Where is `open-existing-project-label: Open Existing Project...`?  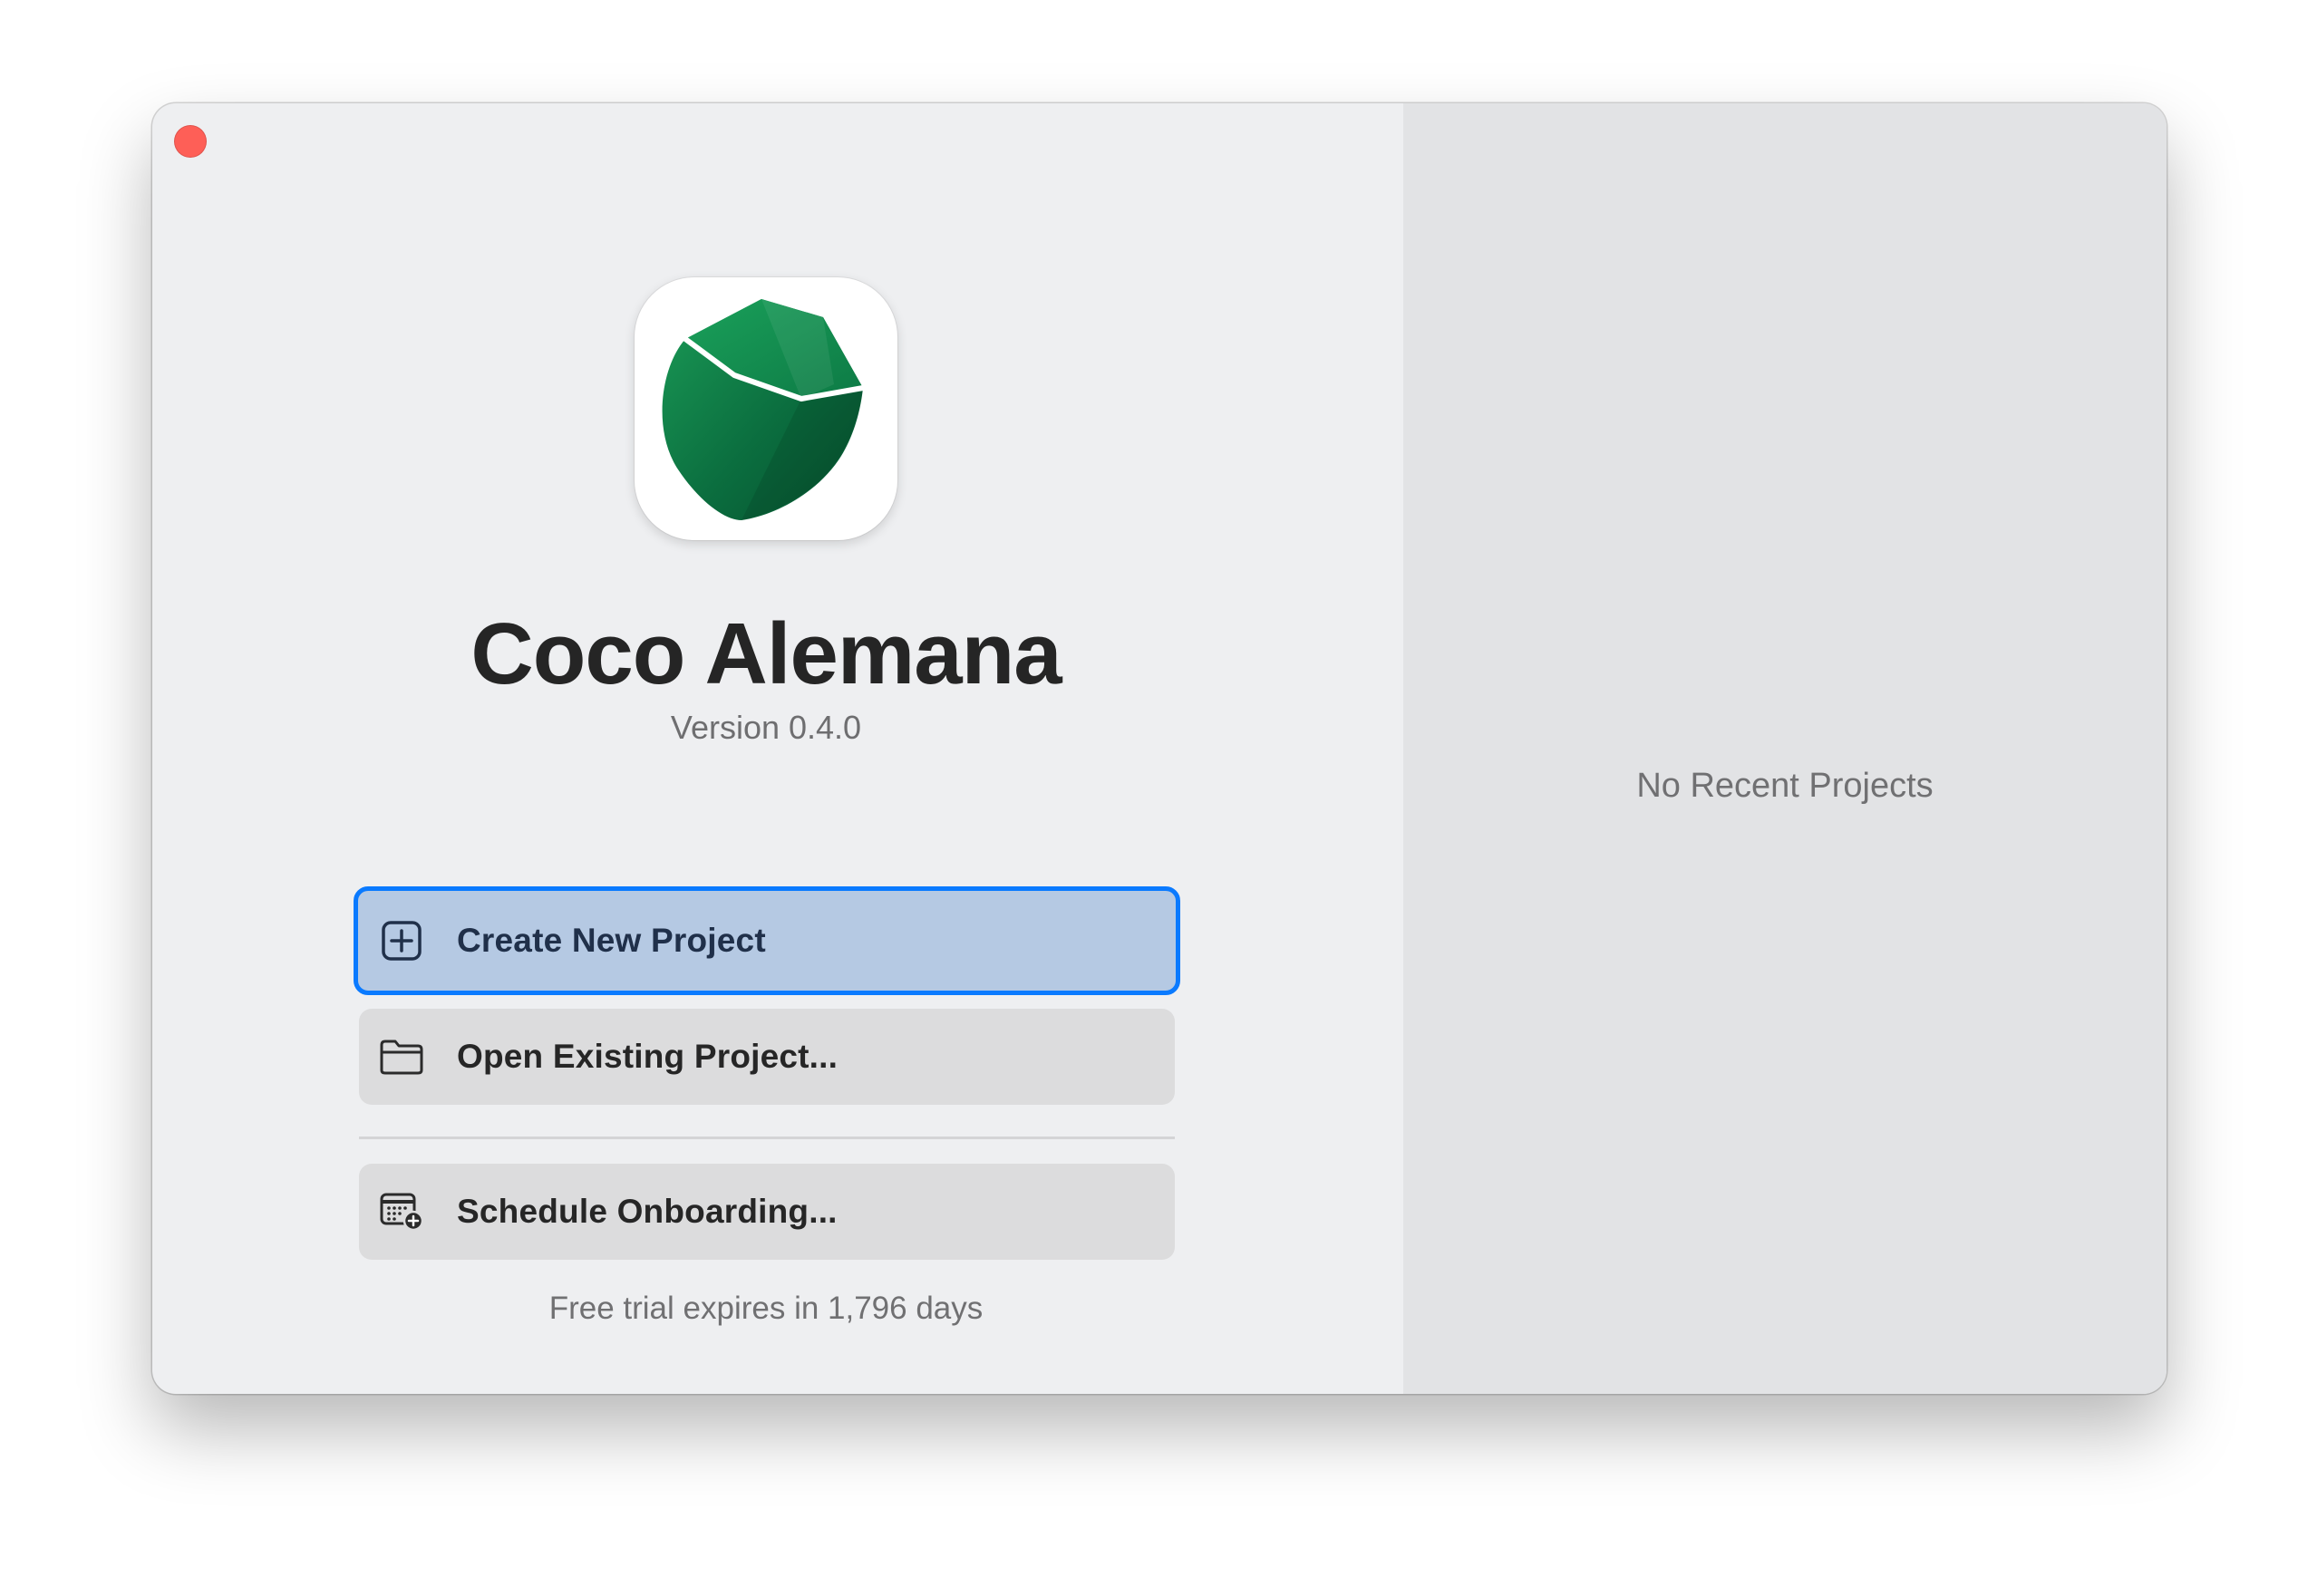
open-existing-project-label: Open Existing Project... is located at coordinates (648, 1056).